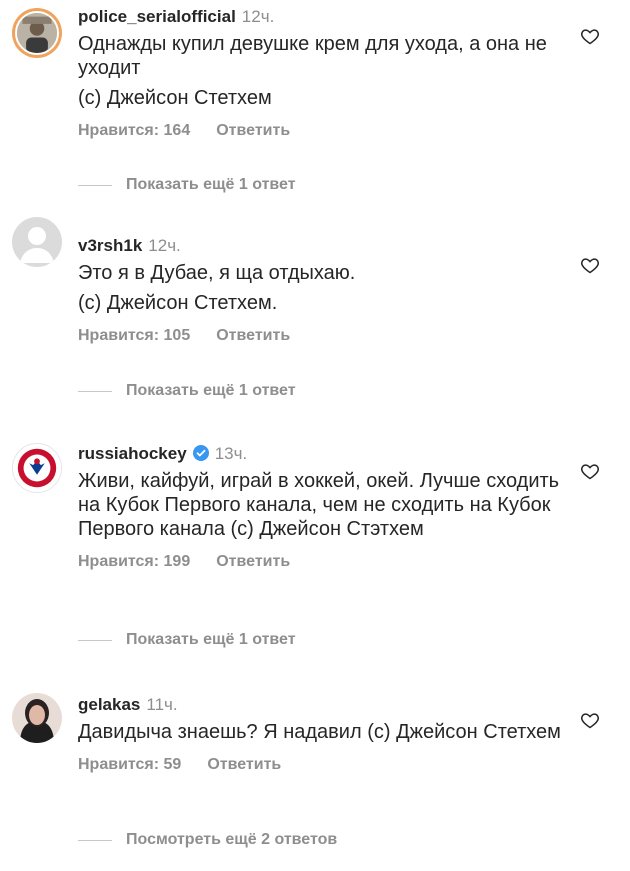 Image resolution: width=630 pixels, height=871 pixels. I want to click on likes-count: Нравится: 59, so click(129, 765).